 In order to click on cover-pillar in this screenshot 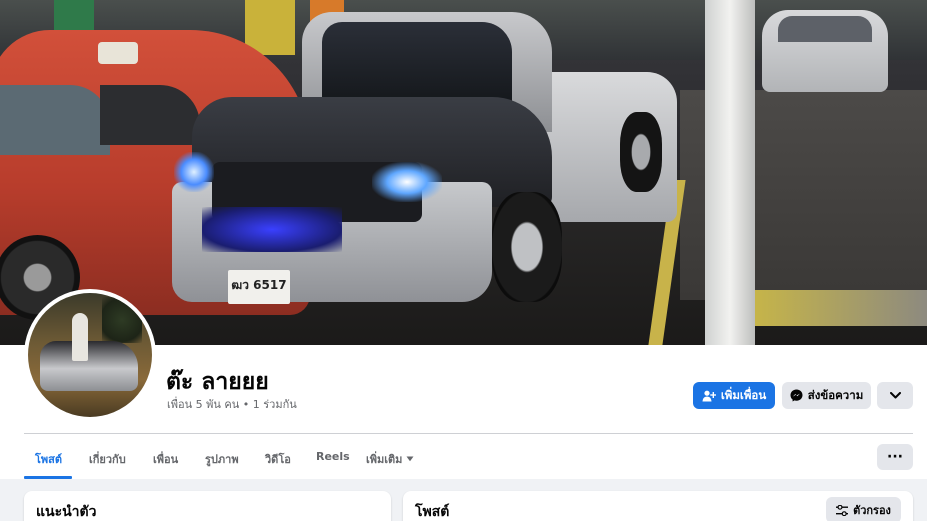, I will do `click(730, 172)`.